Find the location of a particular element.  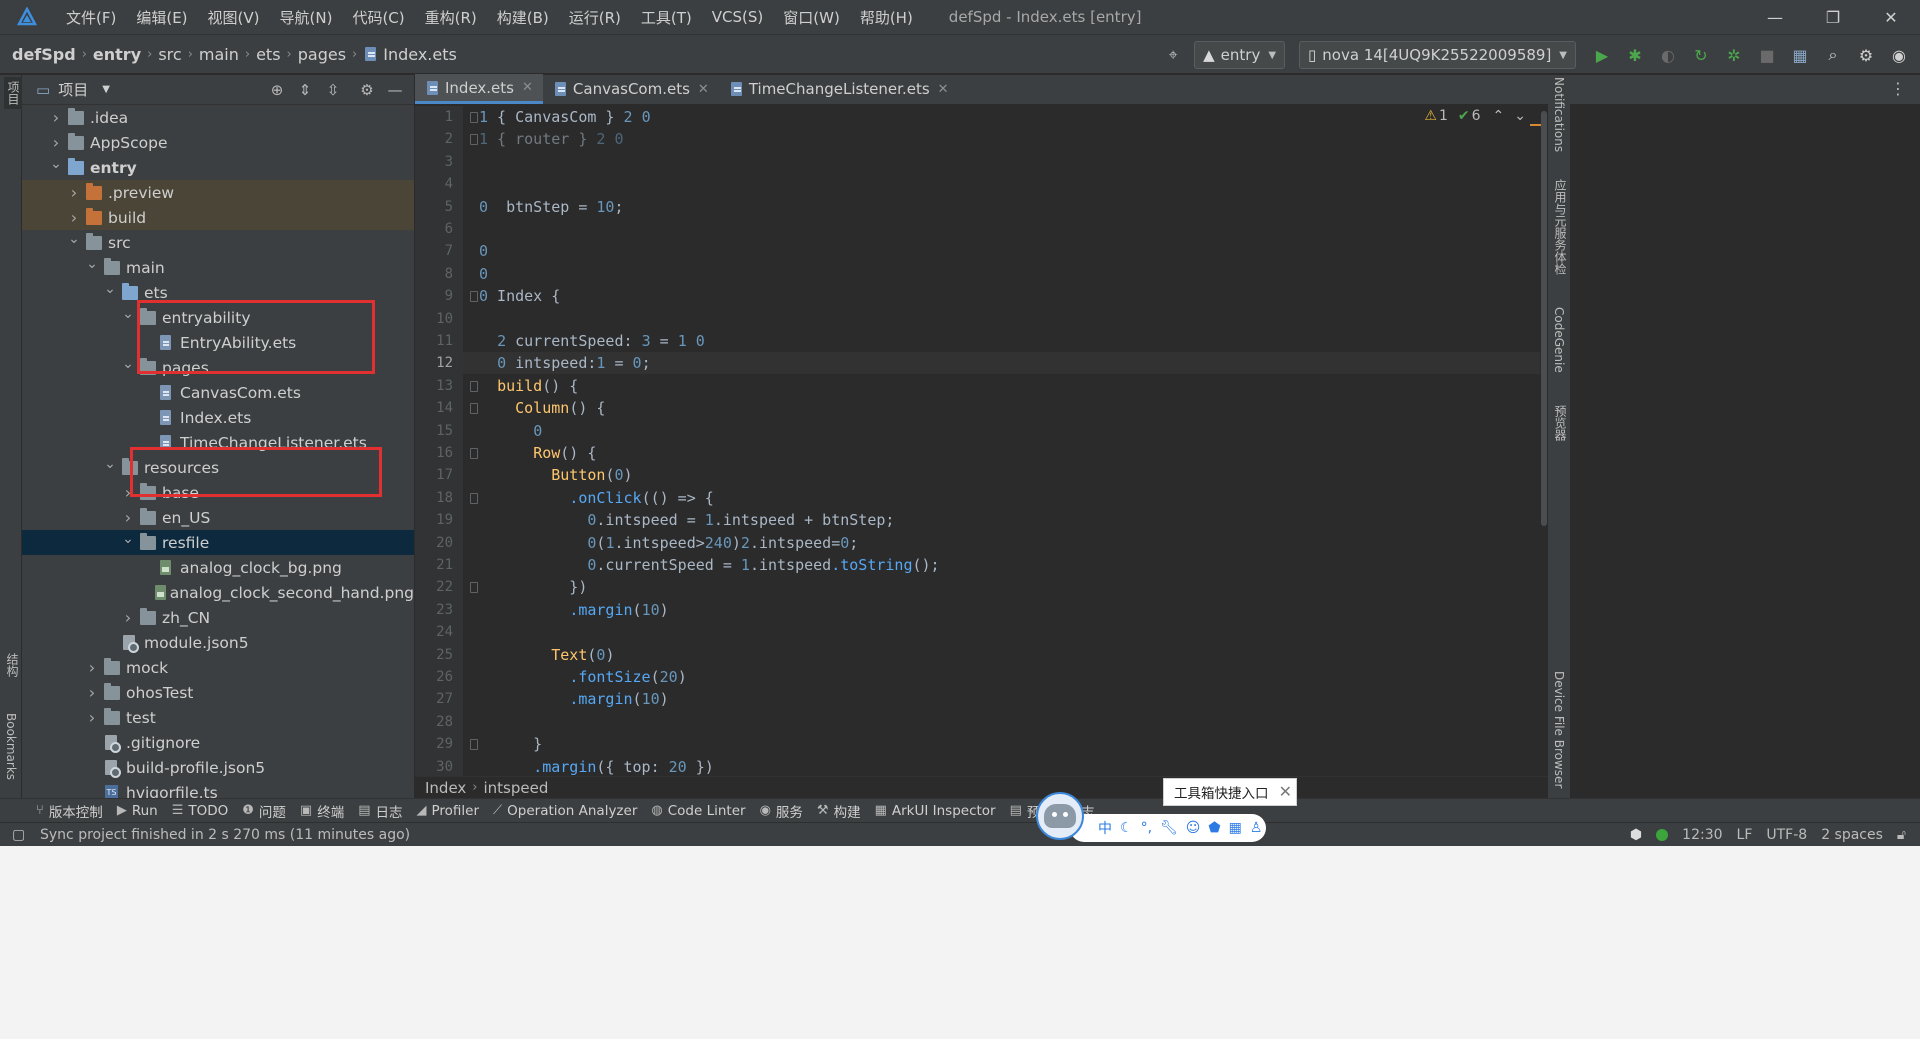

tree-item: › .idea is located at coordinates (218, 117).